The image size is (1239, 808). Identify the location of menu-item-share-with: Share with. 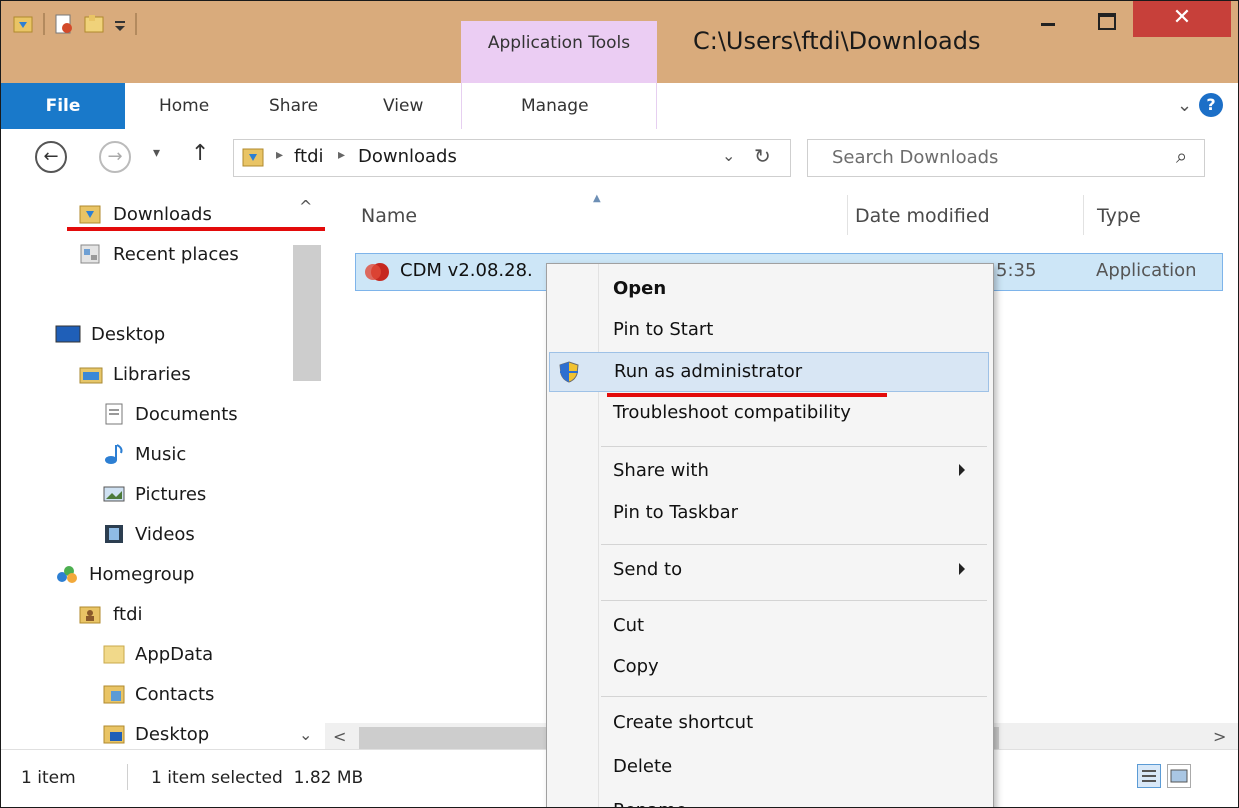
(769, 472).